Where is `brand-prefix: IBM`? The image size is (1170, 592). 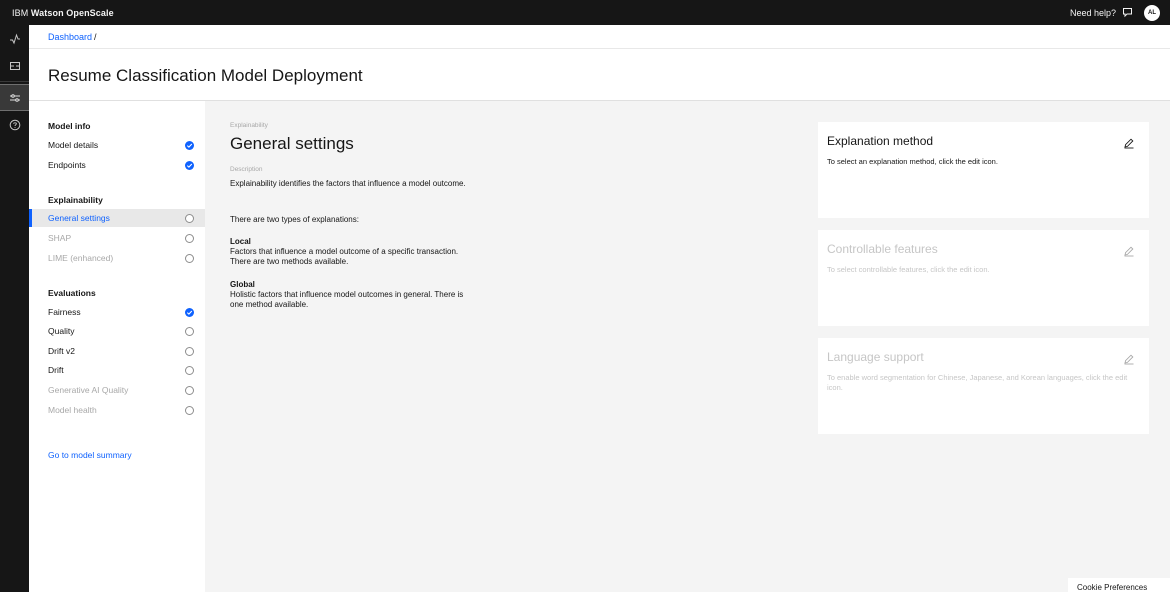 brand-prefix: IBM is located at coordinates (20, 12).